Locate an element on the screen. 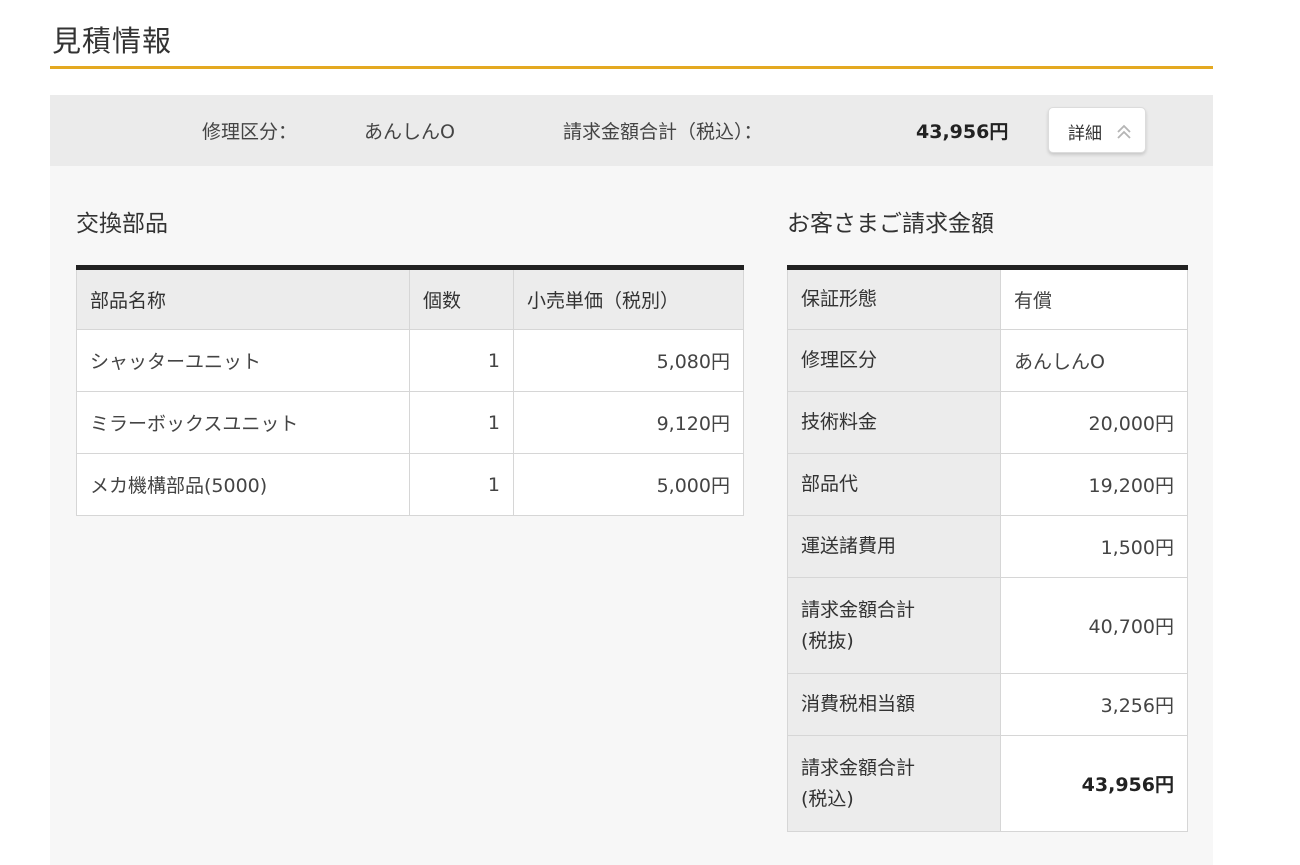 The height and width of the screenshot is (865, 1300). repair-type-value: あんしんO is located at coordinates (409, 132).